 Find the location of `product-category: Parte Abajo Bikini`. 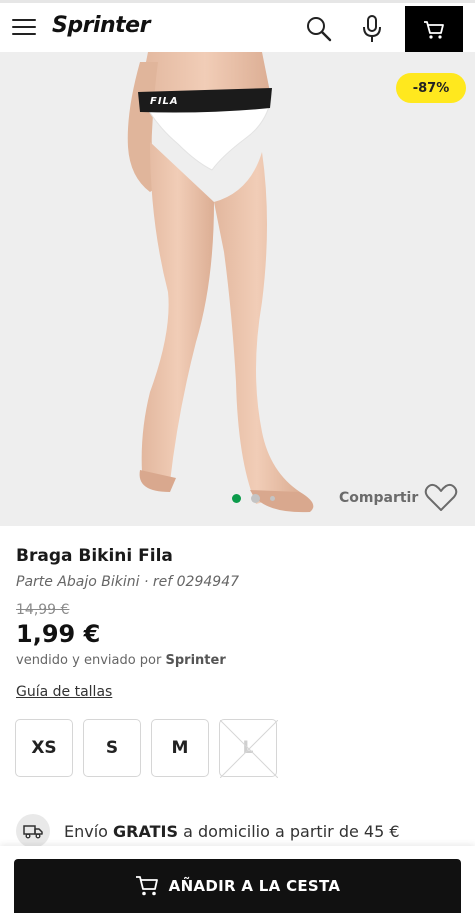

product-category: Parte Abajo Bikini is located at coordinates (78, 582).